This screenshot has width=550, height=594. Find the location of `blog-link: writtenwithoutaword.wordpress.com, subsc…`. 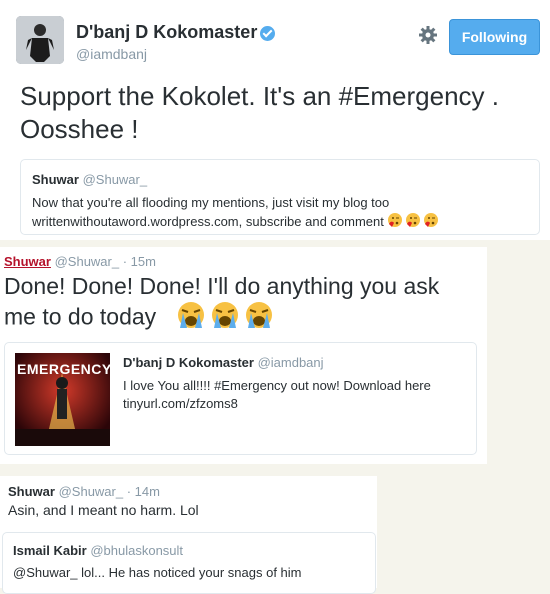

blog-link: writtenwithoutaword.wordpress.com, subsc… is located at coordinates (208, 221).